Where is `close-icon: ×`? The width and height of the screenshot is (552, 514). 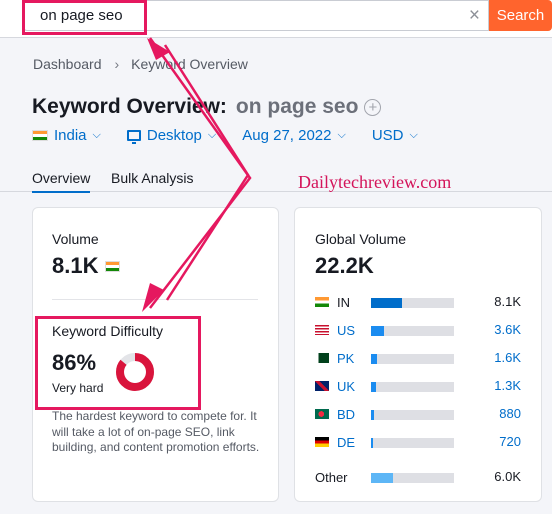 close-icon: × is located at coordinates (474, 16).